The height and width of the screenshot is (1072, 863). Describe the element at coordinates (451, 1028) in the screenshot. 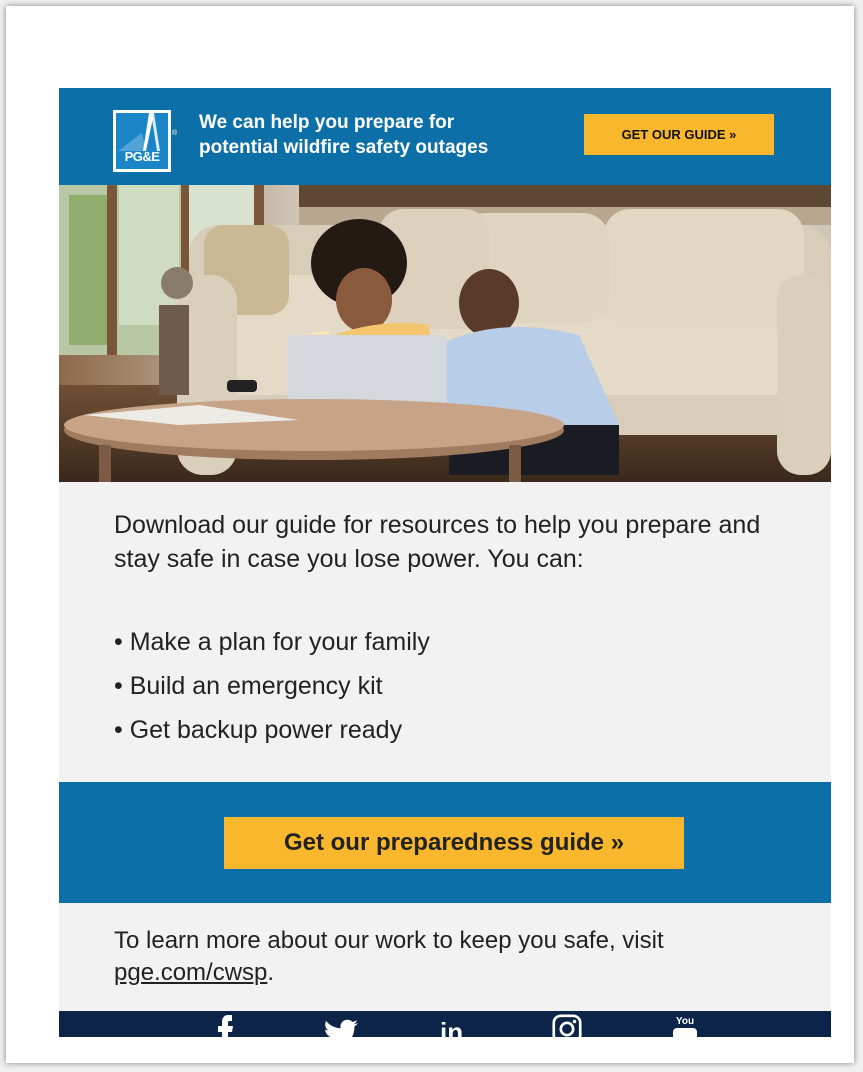

I see `linkedin-icon: in` at that location.